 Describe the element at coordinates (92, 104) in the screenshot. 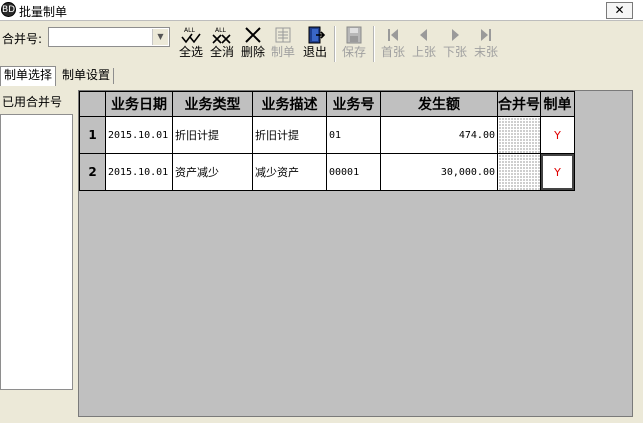

I see `corner-cell` at that location.